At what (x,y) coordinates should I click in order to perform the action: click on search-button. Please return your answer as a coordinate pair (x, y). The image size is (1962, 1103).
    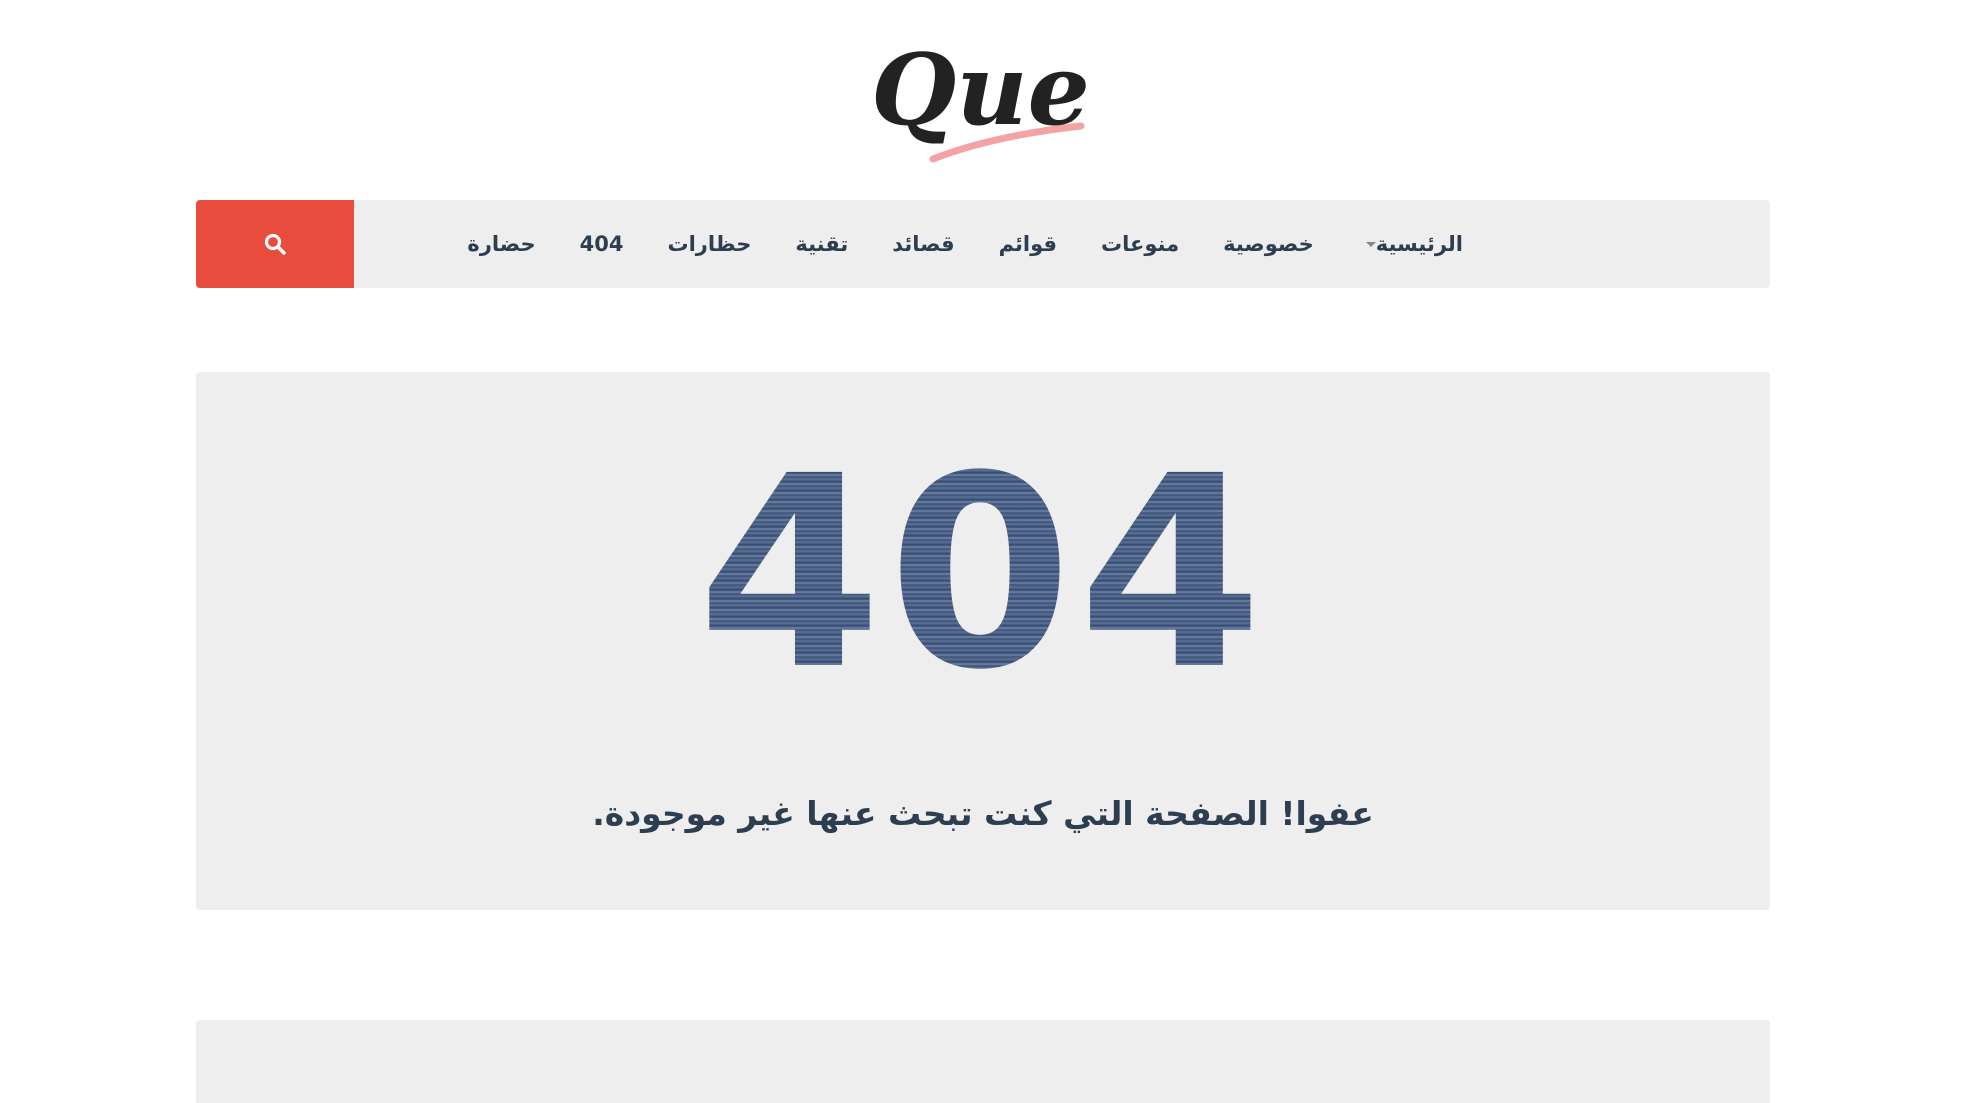
    Looking at the image, I should click on (275, 244).